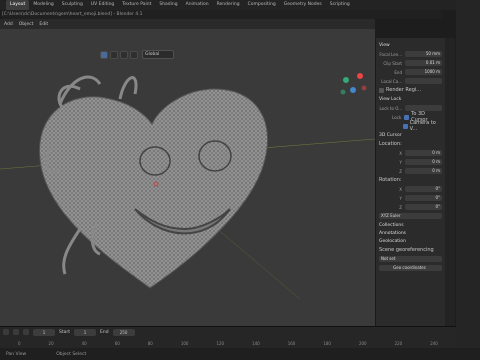 The height and width of the screenshot is (360, 480). I want to click on loc-y-field: 0 m, so click(423, 162).